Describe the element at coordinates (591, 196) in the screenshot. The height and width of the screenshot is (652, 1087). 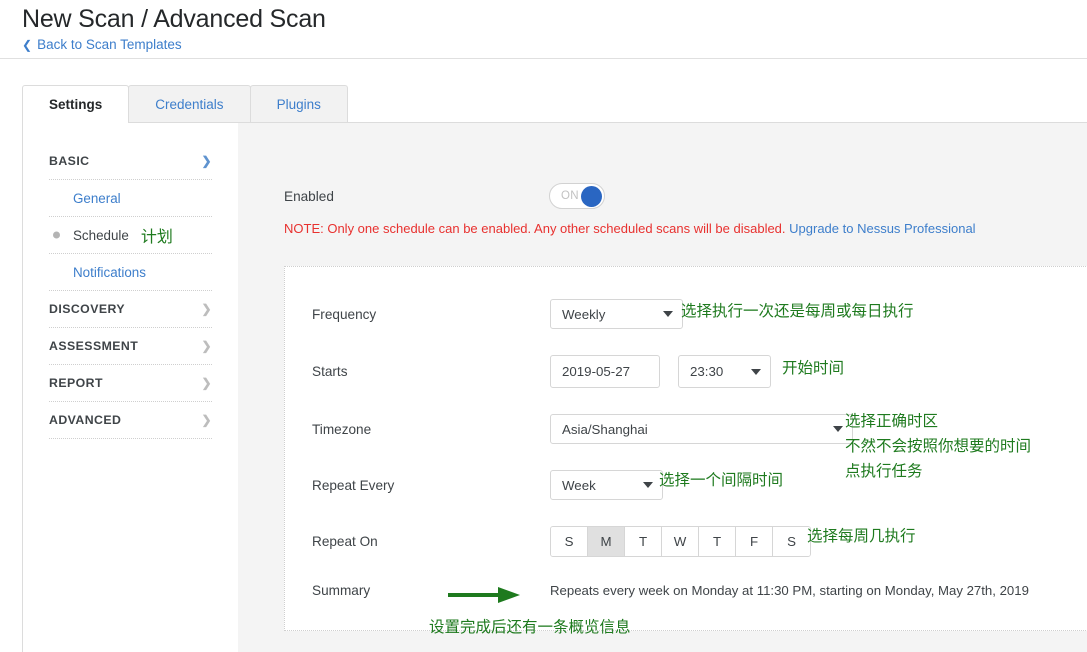
I see `toggle-knob` at that location.